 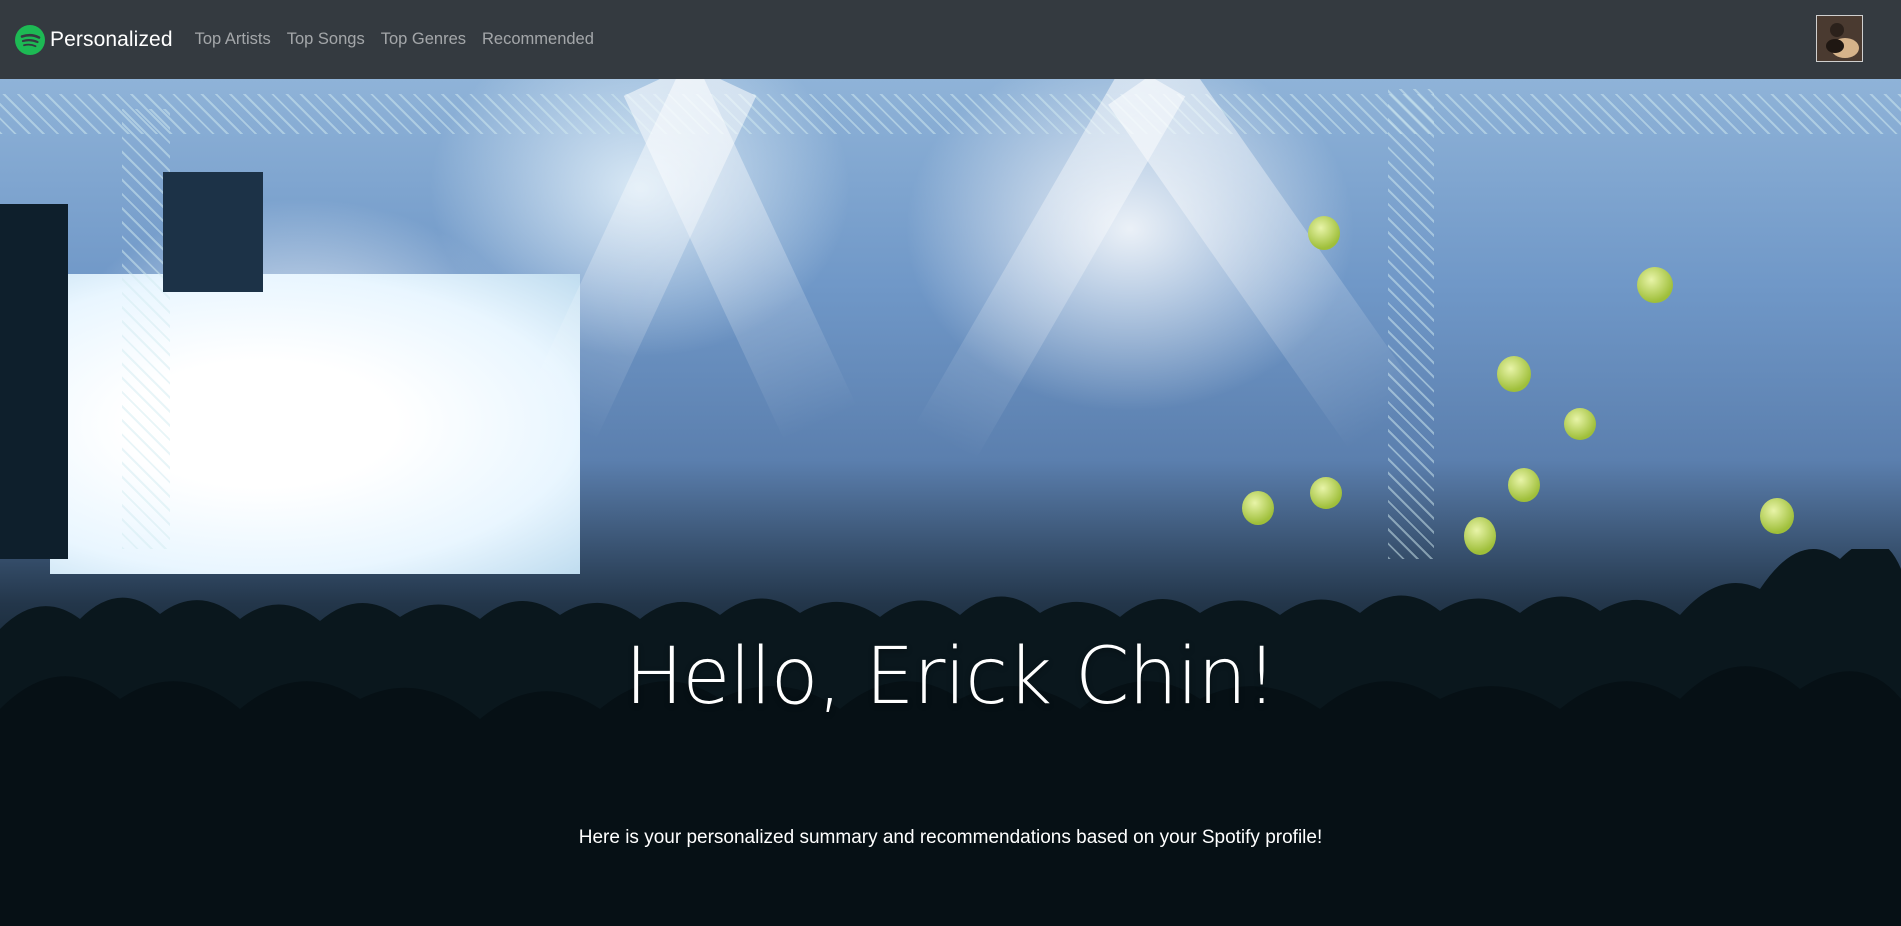 I want to click on greeting-title: Hello, Erick Chin!, so click(x=950, y=677).